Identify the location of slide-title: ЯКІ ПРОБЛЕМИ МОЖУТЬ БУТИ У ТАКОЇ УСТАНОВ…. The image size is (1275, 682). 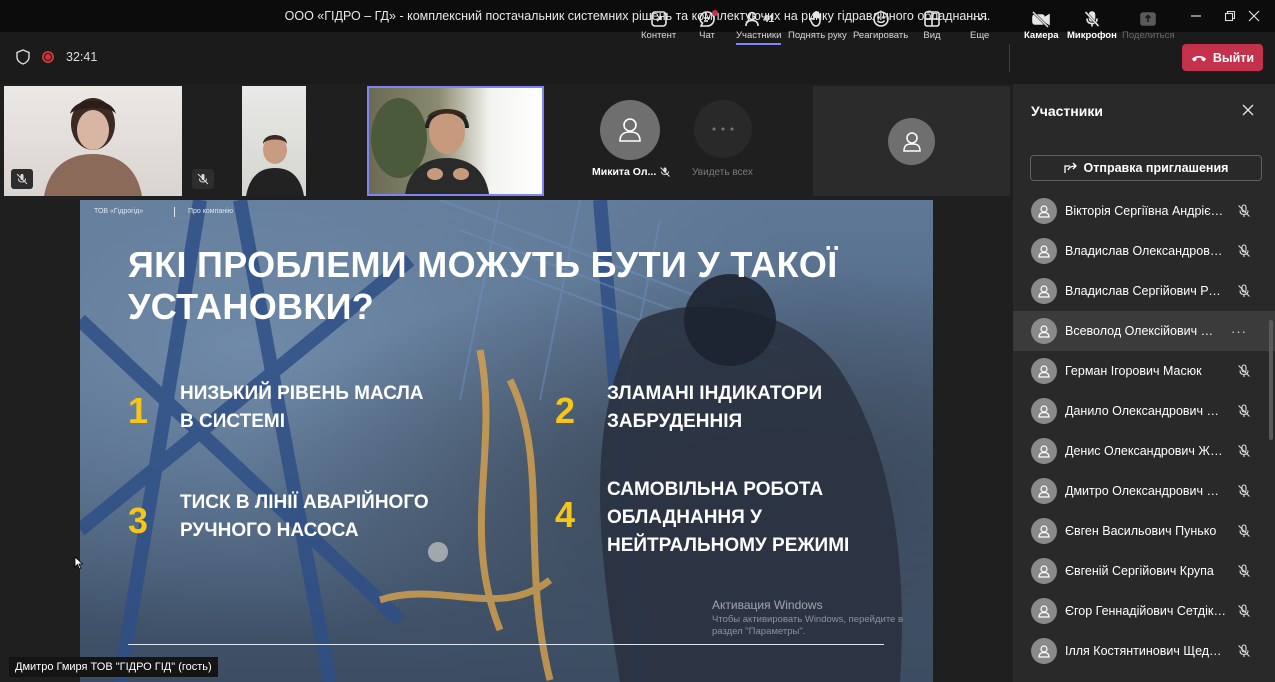
(483, 285).